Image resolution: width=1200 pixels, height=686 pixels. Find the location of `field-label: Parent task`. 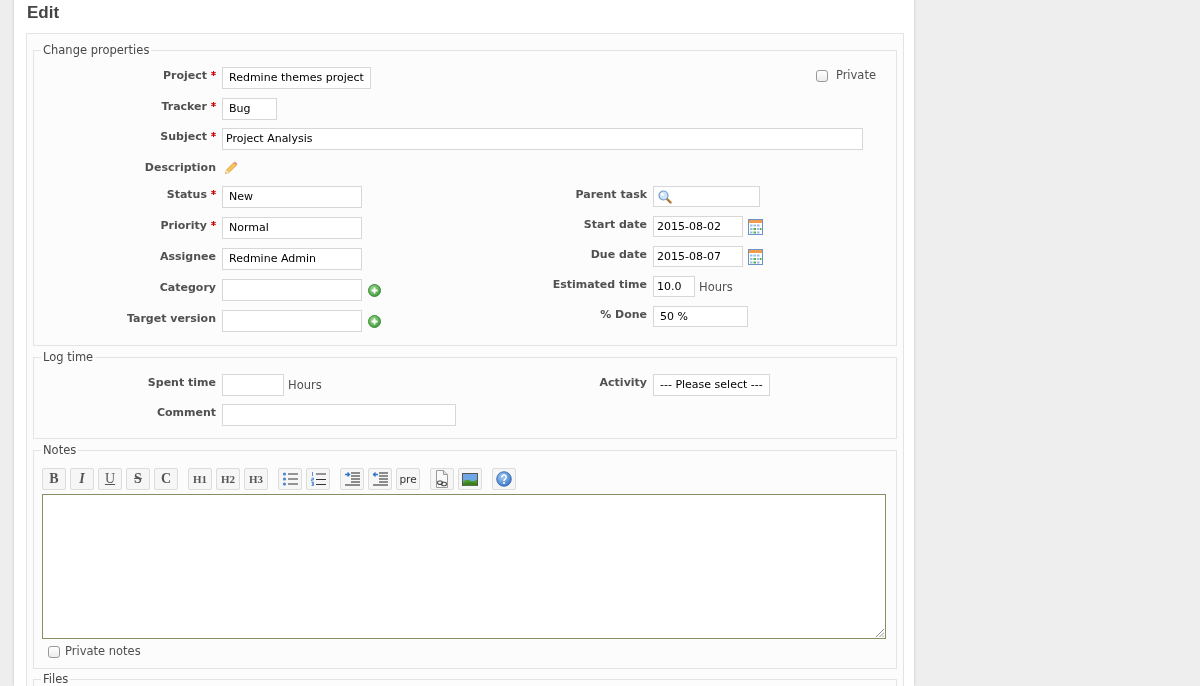

field-label: Parent task is located at coordinates (611, 195).